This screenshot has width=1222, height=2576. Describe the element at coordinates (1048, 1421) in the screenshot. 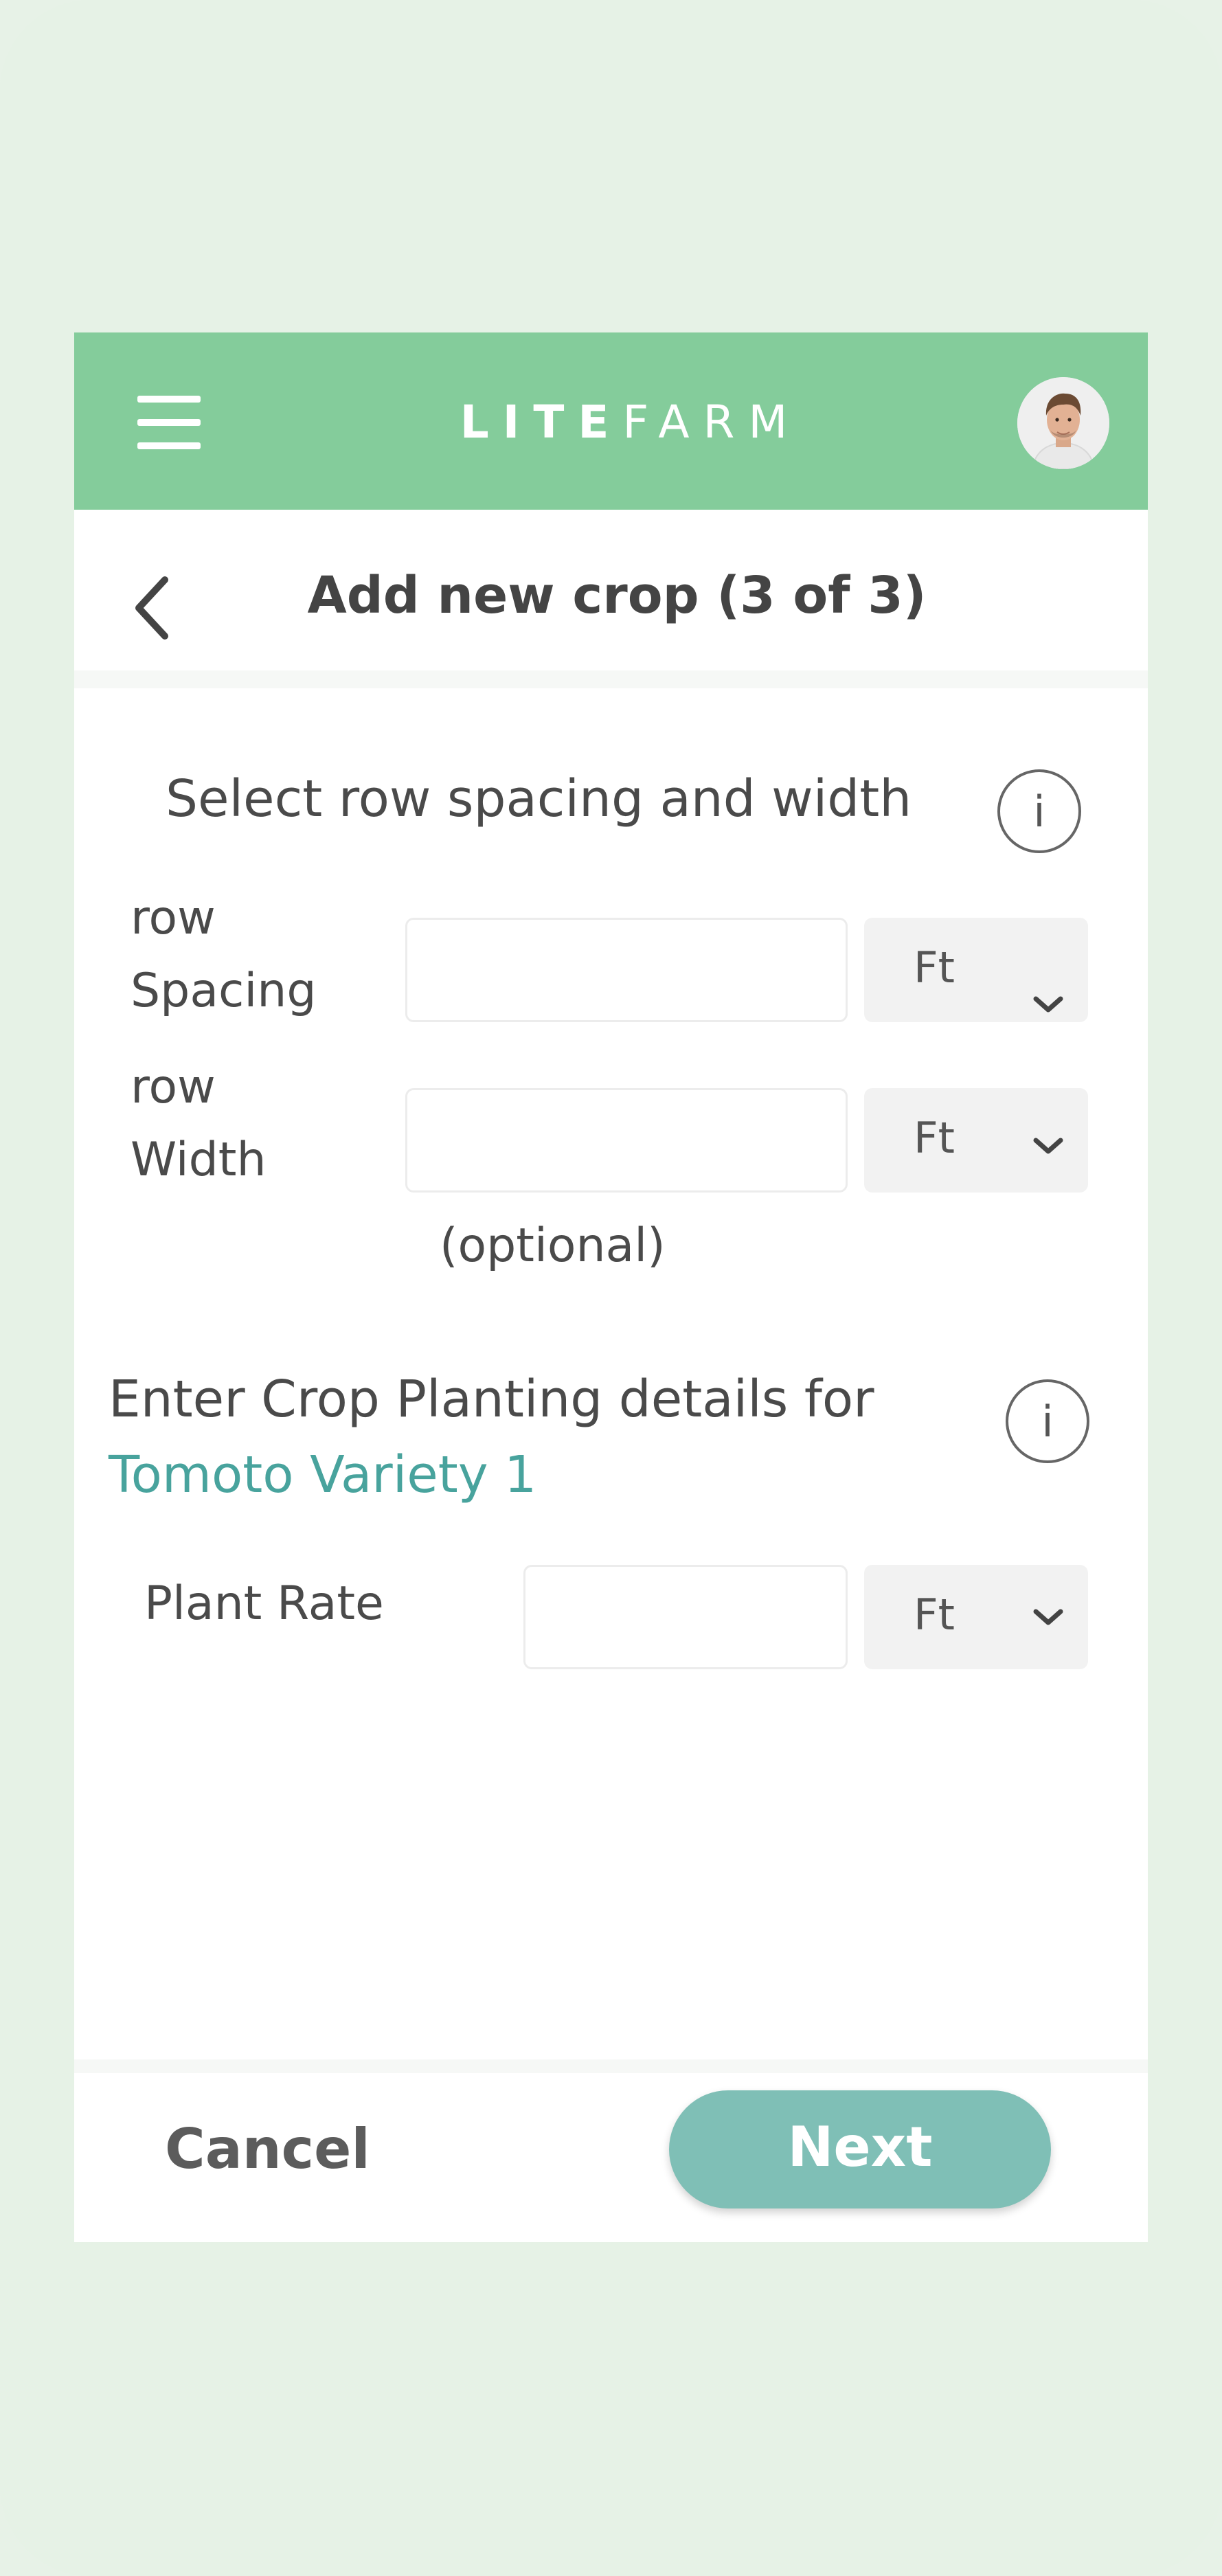

I see `planting-section-info-icon: i` at that location.